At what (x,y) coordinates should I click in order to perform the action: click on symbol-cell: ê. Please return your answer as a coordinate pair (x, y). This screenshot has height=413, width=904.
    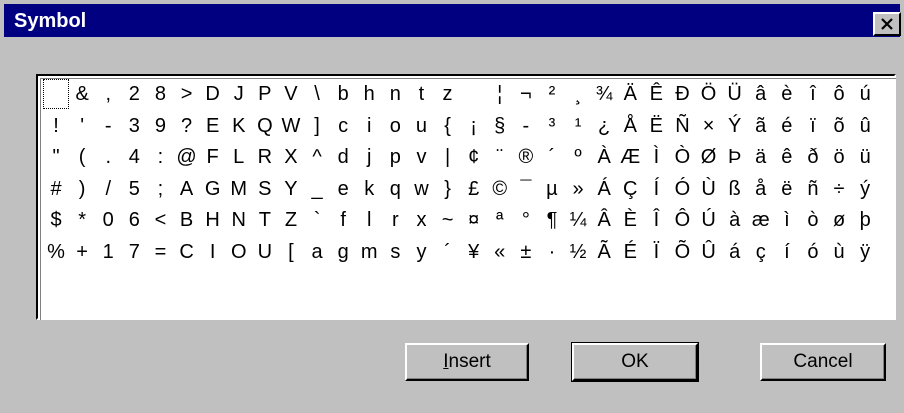
    Looking at the image, I should click on (787, 157).